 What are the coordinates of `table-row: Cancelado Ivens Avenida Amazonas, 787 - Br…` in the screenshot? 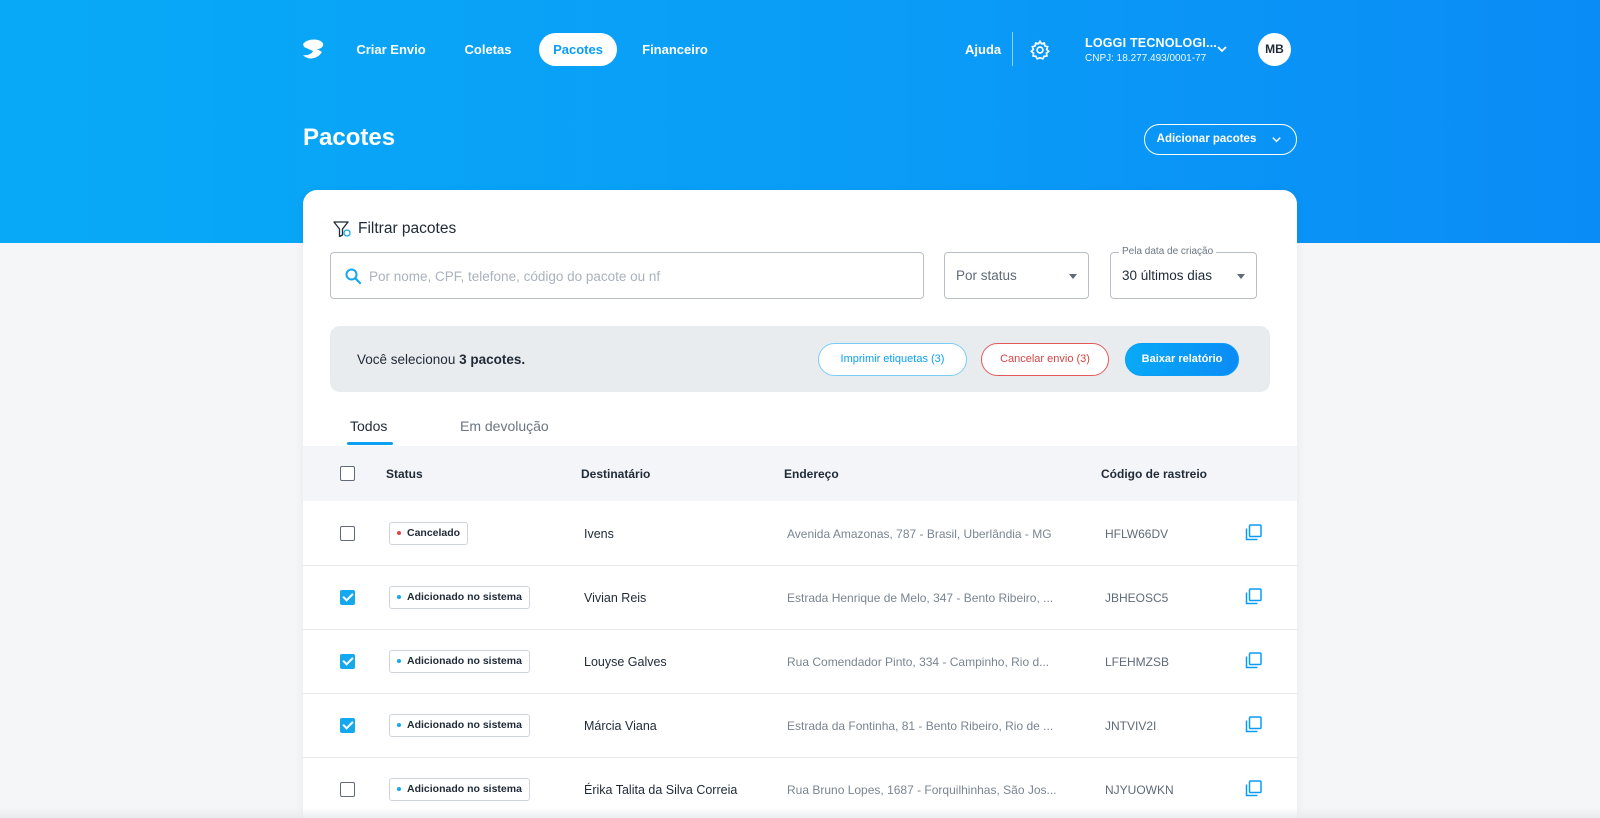 It's located at (800, 534).